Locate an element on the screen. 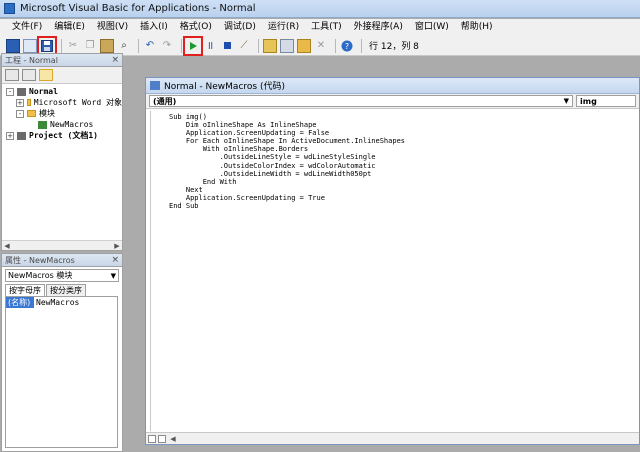 This screenshot has width=640, height=452. cut-icon: ✂ is located at coordinates (73, 46).